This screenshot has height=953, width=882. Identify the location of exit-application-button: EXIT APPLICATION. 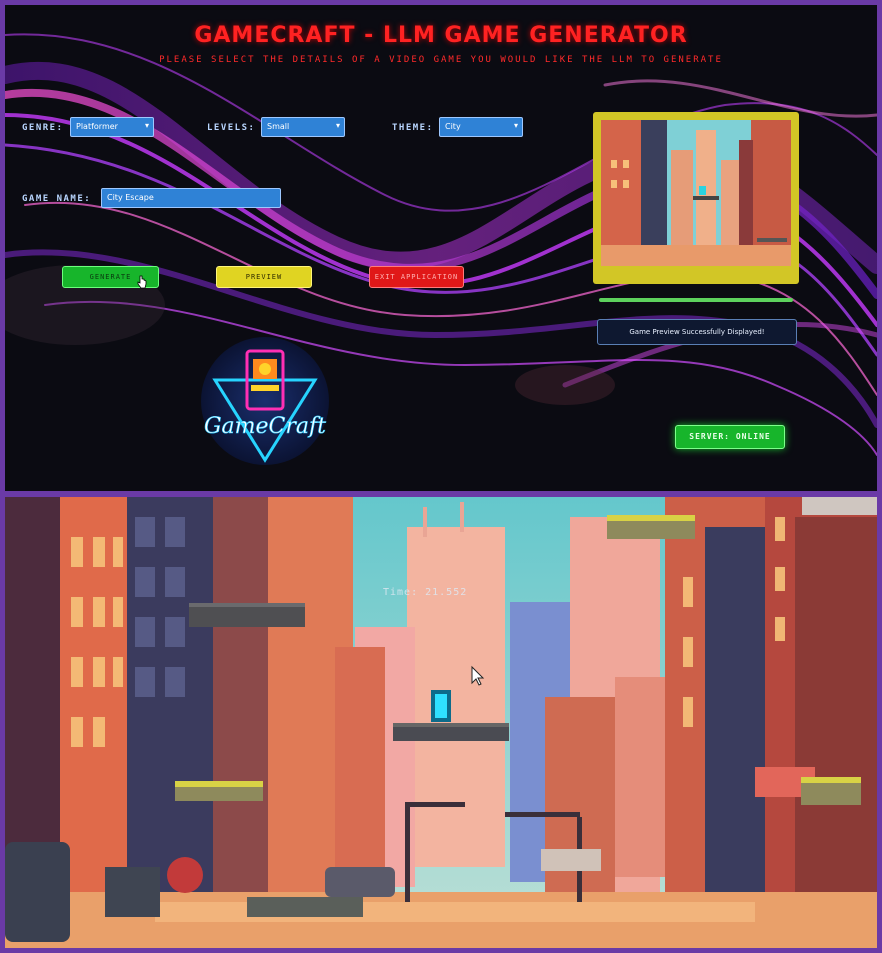
(416, 277).